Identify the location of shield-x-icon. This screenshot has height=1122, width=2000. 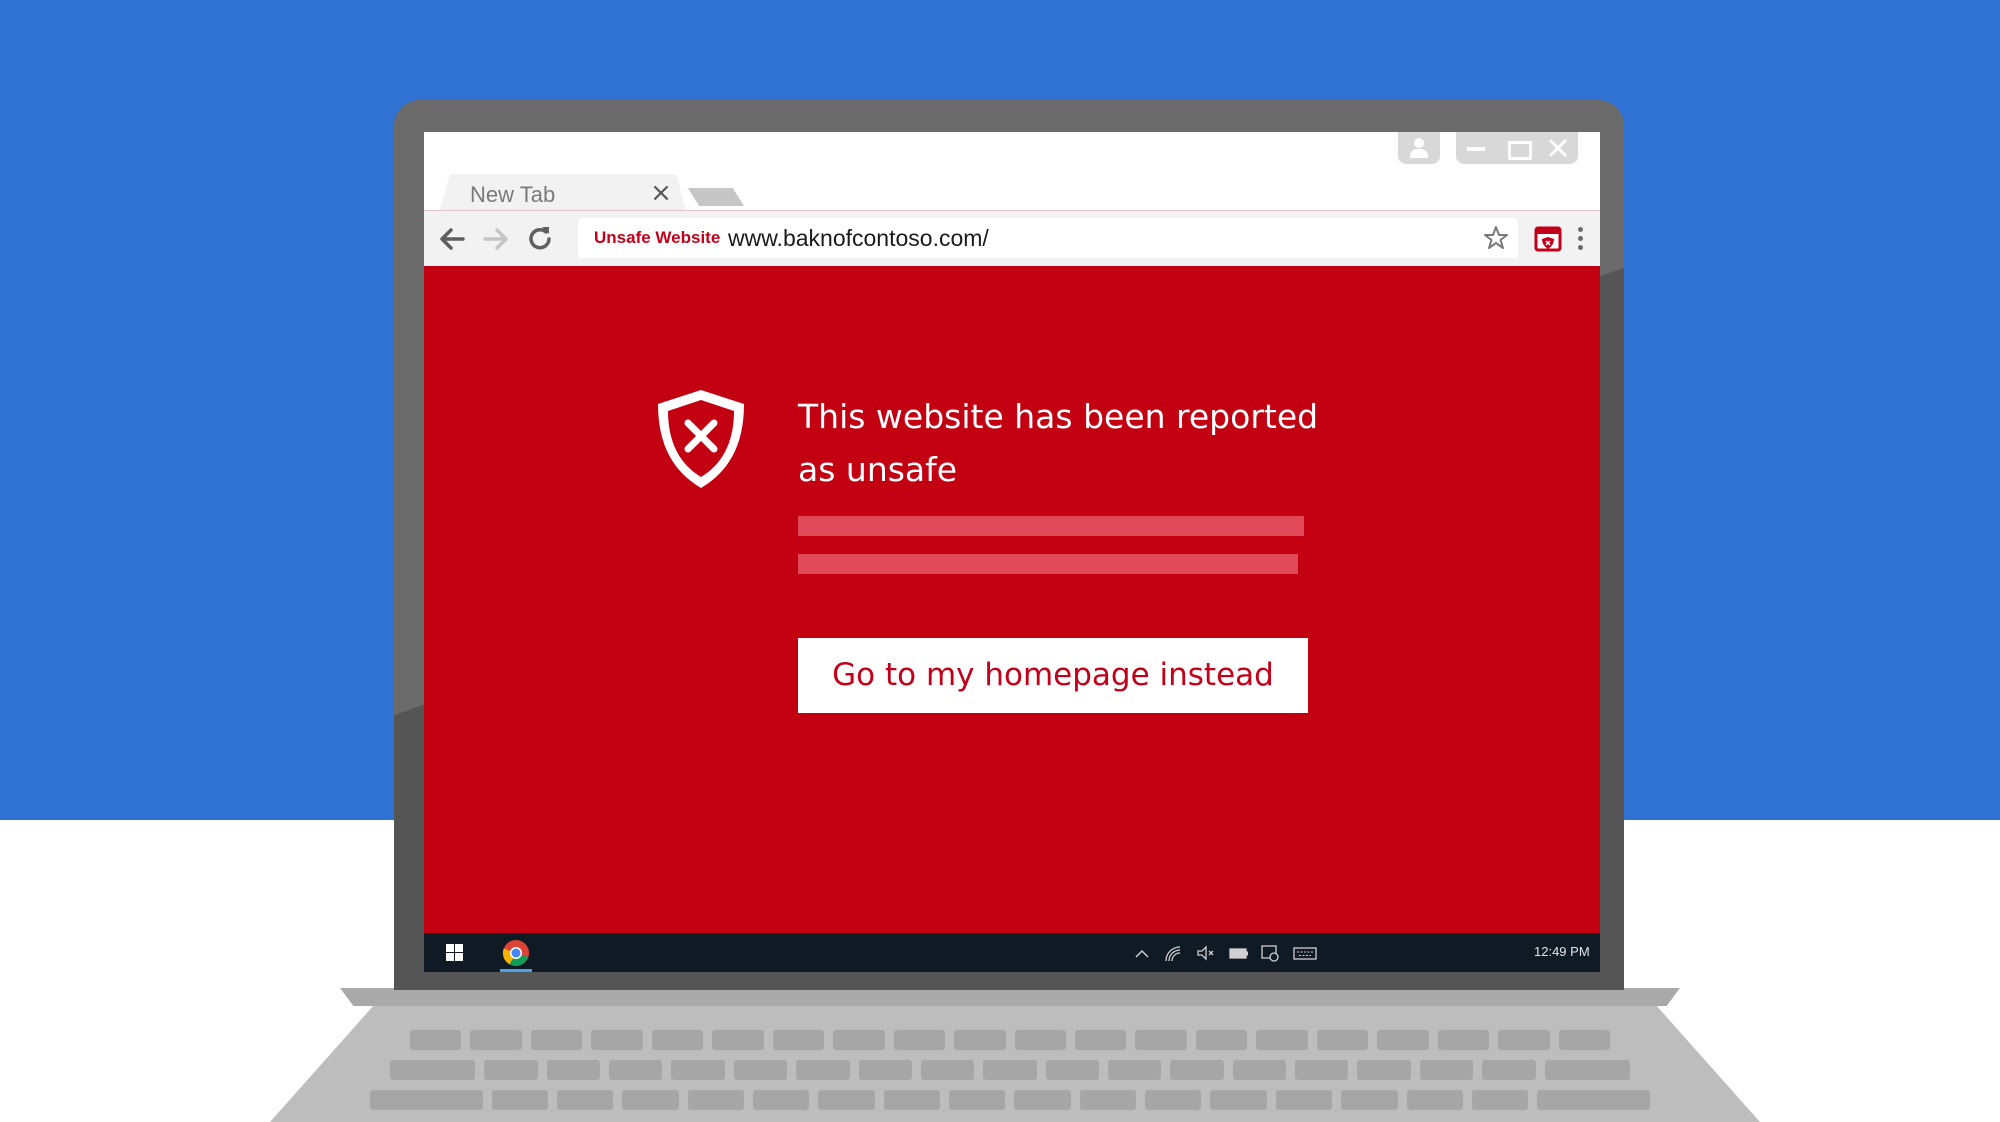
(701, 439).